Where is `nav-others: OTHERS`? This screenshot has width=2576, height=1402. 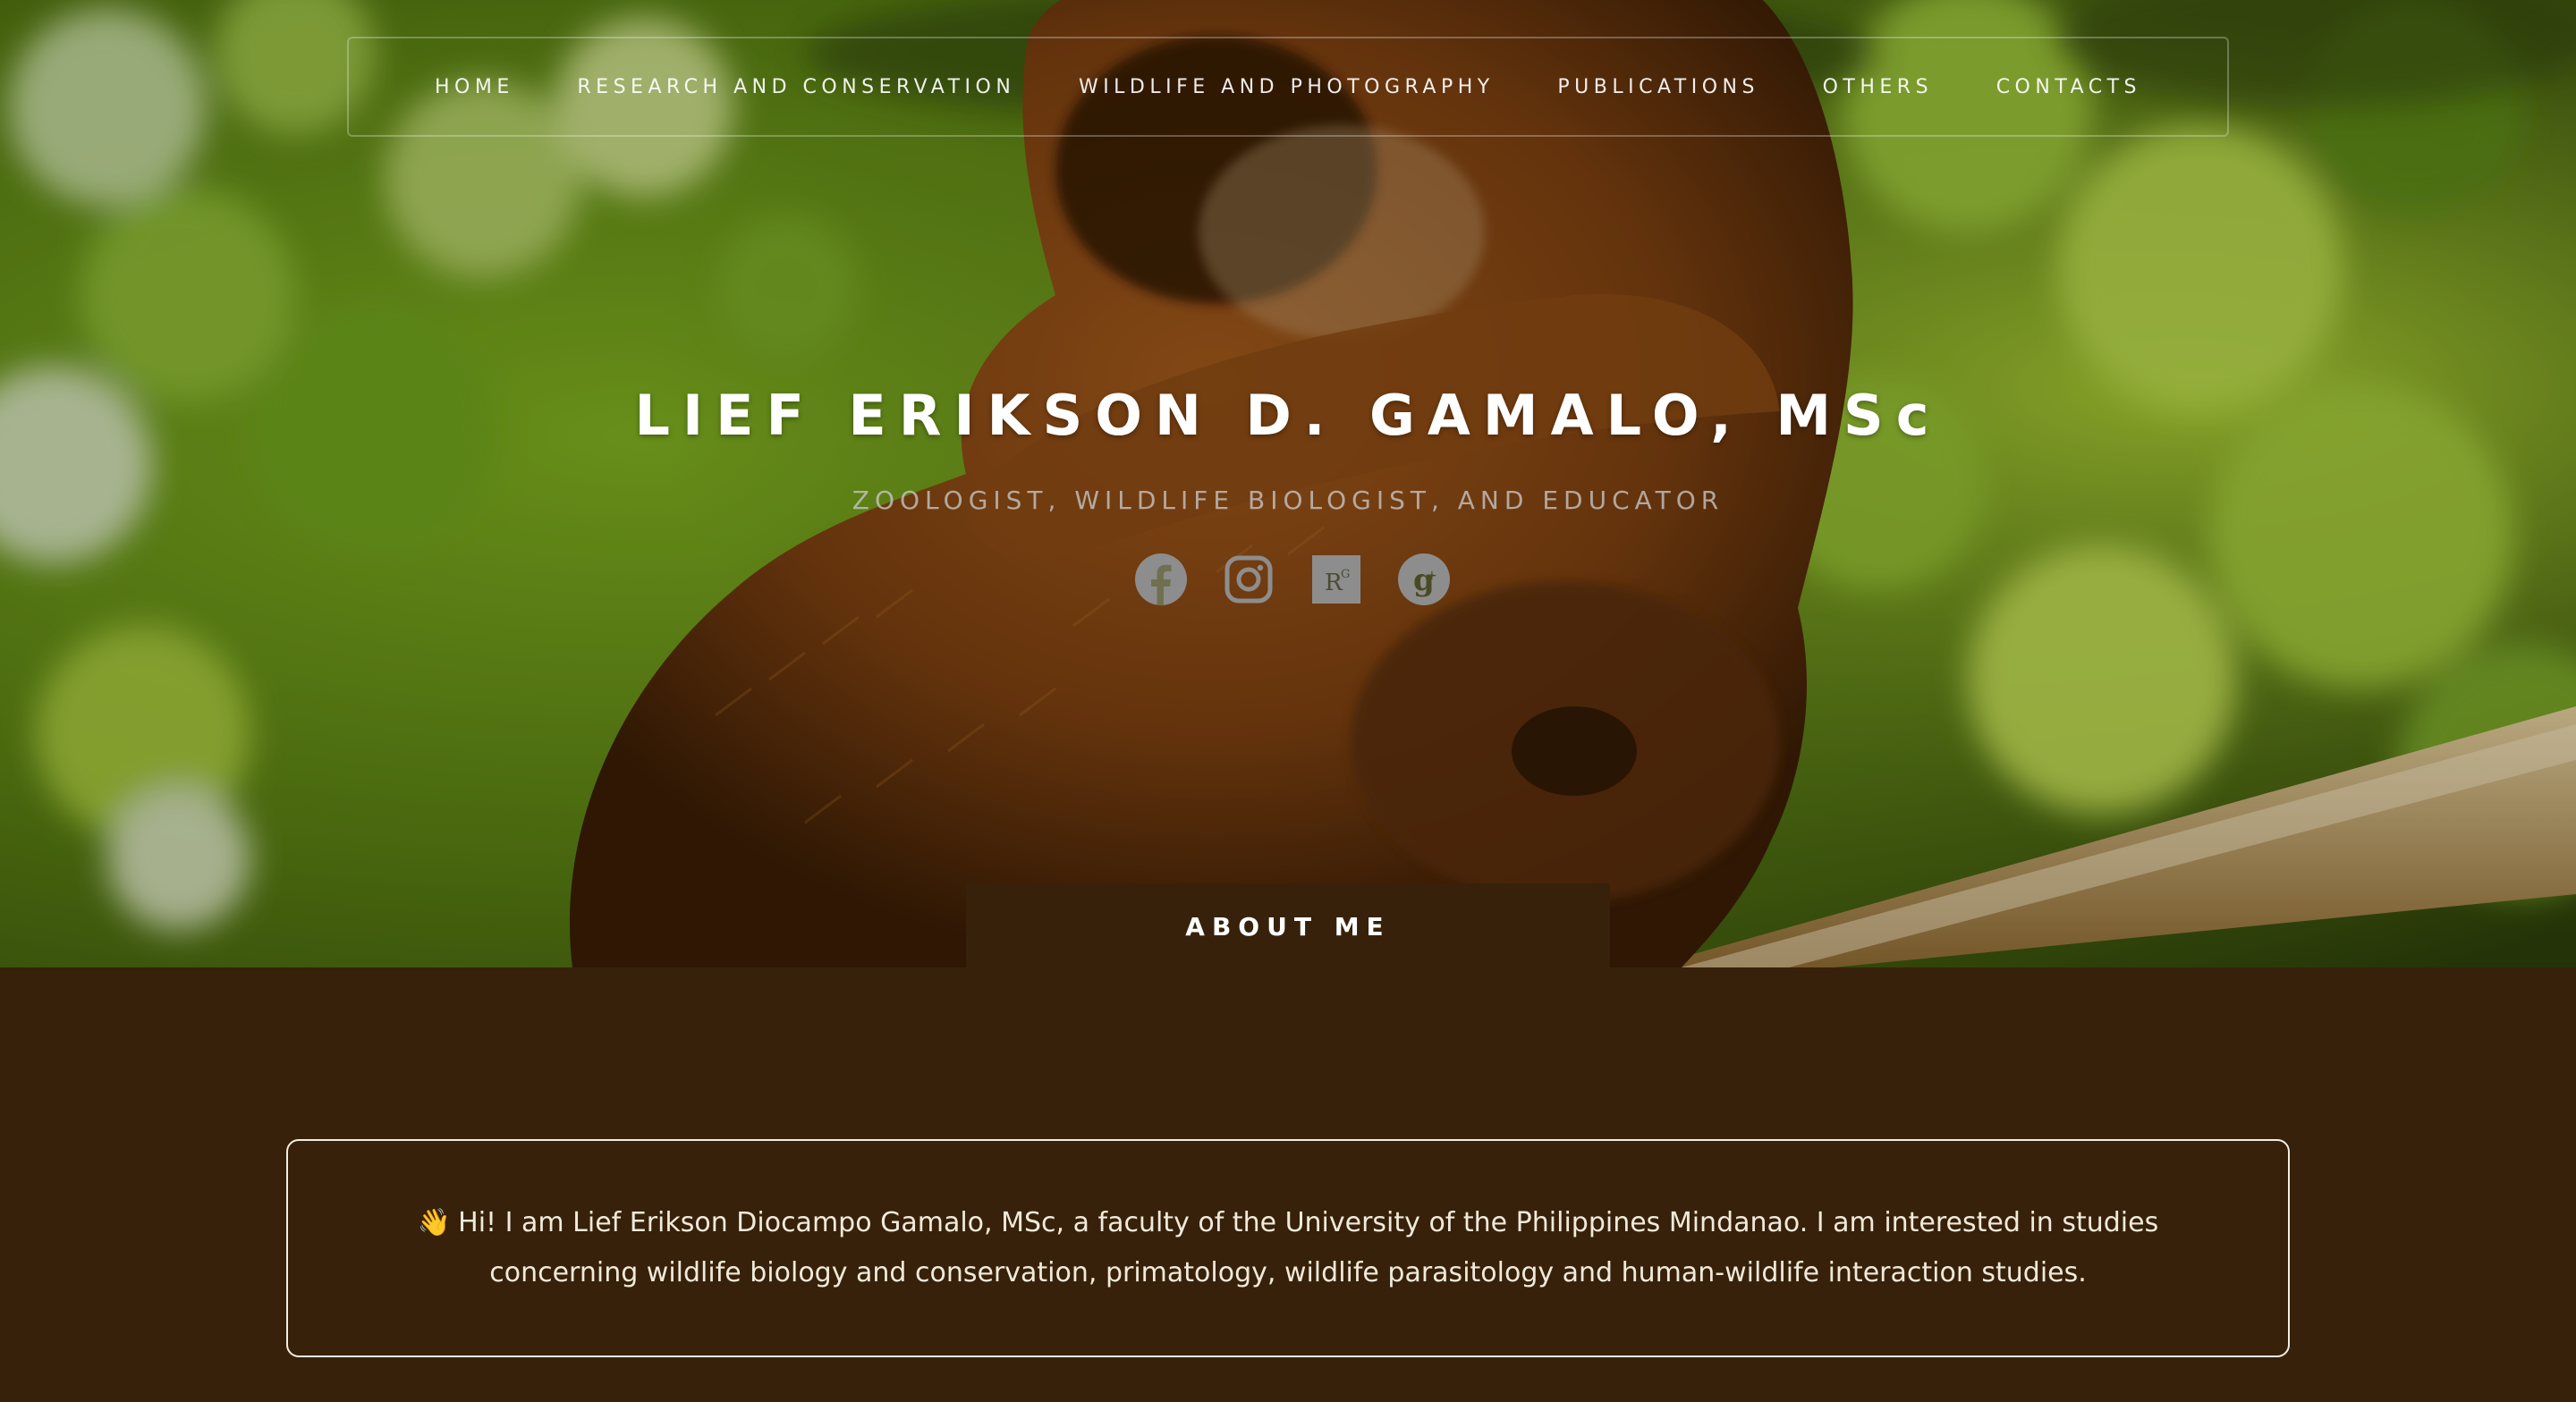 nav-others: OTHERS is located at coordinates (1878, 87).